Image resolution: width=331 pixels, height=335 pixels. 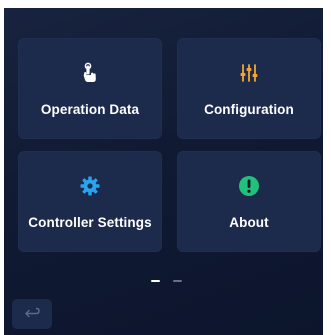 I want to click on tap-hand-icon, so click(x=89, y=72).